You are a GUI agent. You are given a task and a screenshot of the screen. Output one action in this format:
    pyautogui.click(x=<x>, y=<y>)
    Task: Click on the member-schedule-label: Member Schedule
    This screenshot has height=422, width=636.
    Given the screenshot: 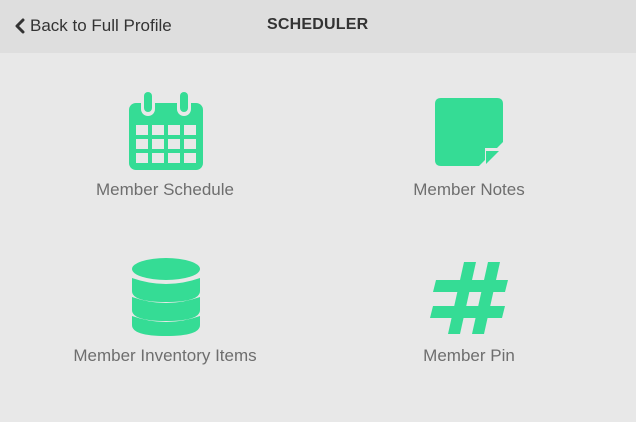 What is the action you would take?
    pyautogui.click(x=165, y=189)
    